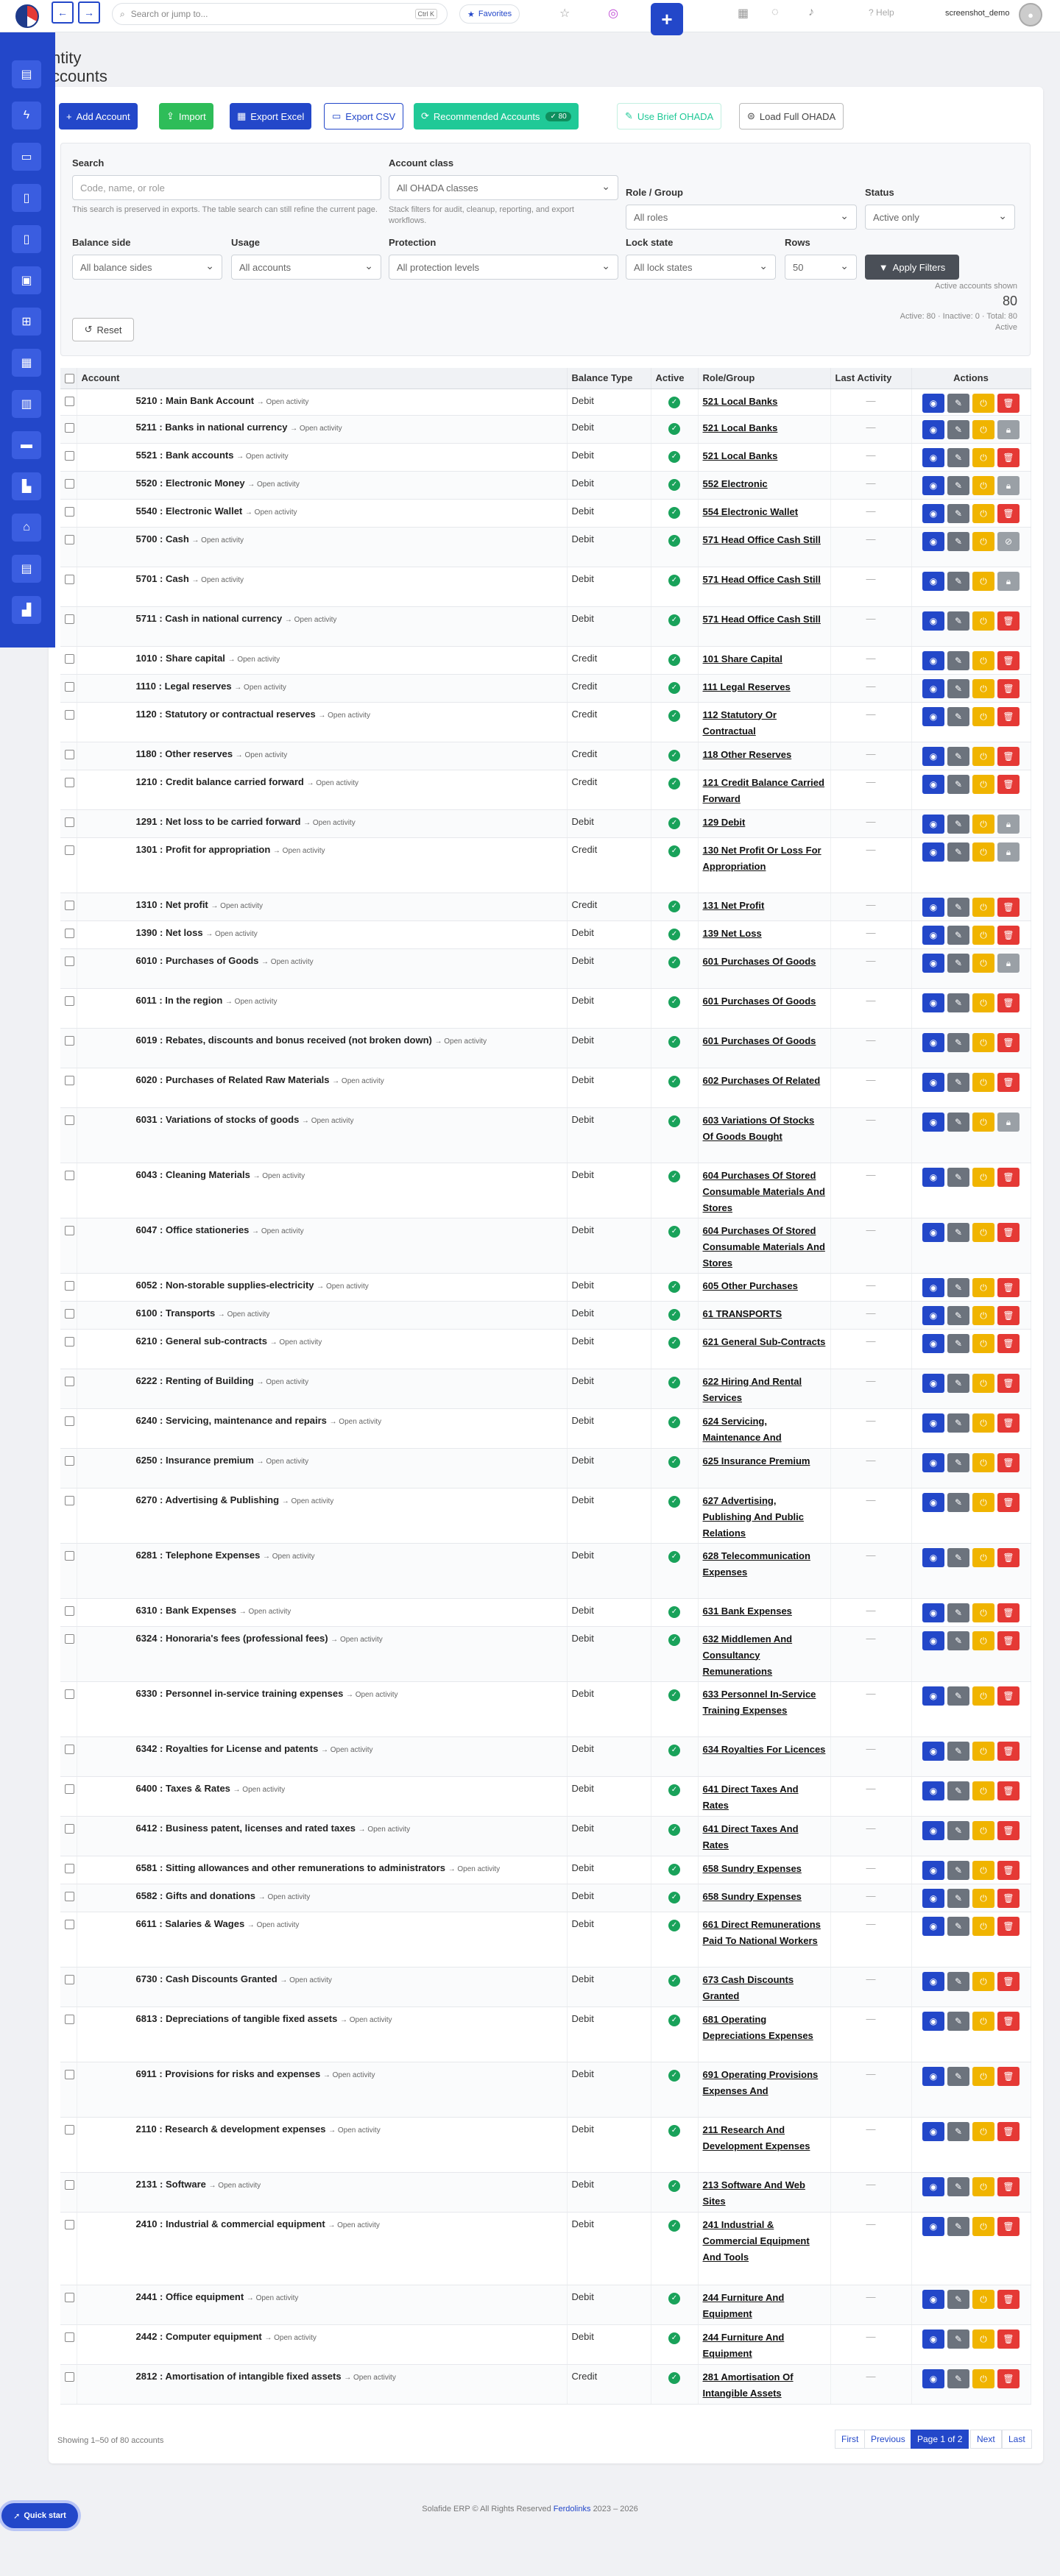 The image size is (1060, 2576). What do you see at coordinates (147, 1229) in the screenshot?
I see `account-code: 6047` at bounding box center [147, 1229].